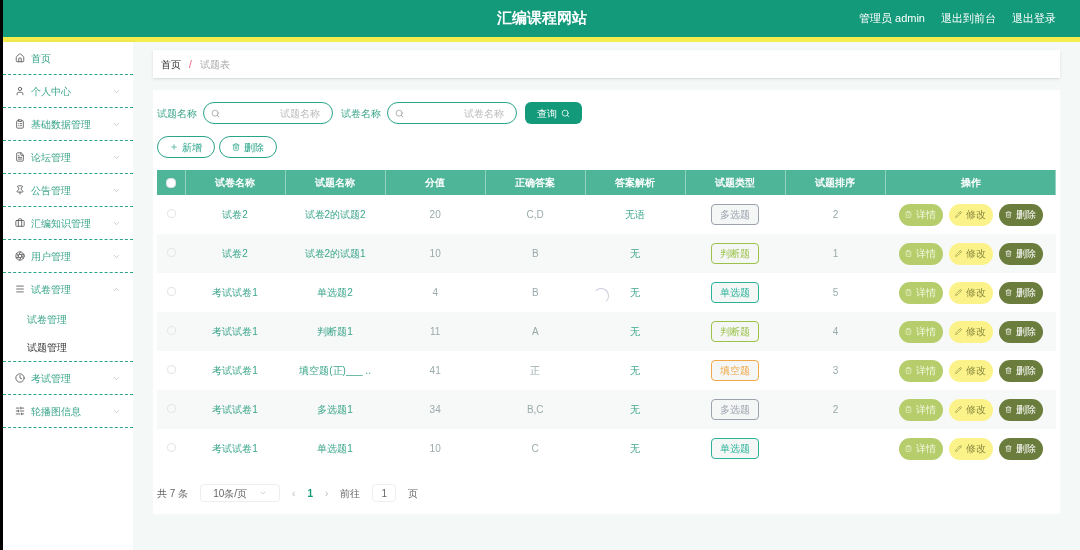 The image size is (1080, 550). What do you see at coordinates (68, 411) in the screenshot?
I see `sidebar-item: 轮播图信息` at bounding box center [68, 411].